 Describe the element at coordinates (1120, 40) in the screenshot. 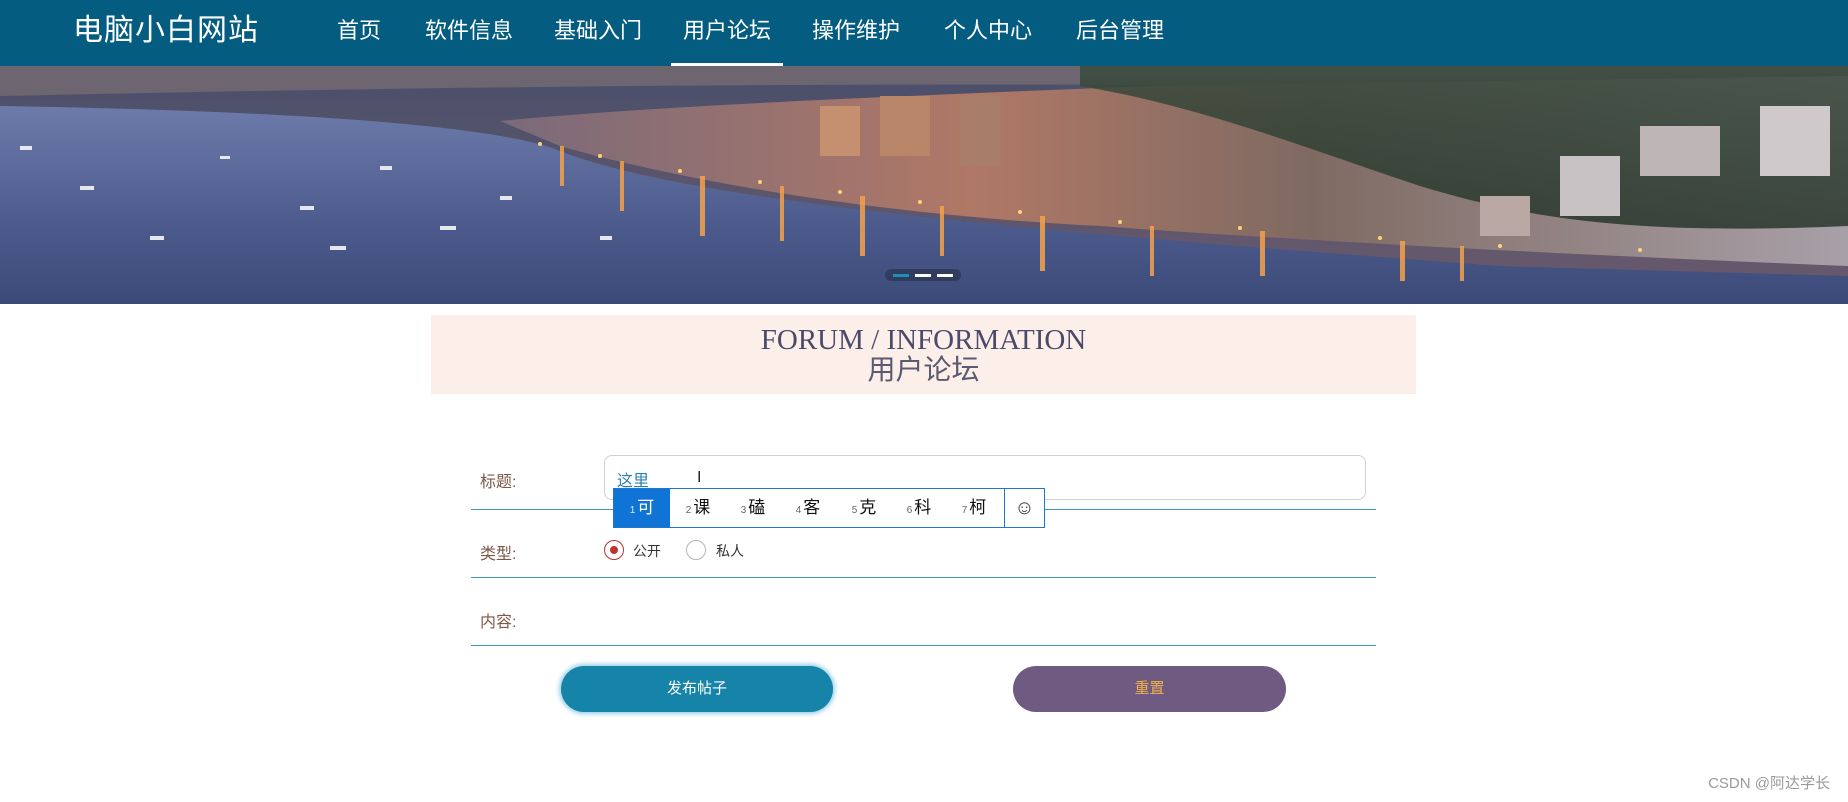

I see `nav-item-admin: 后台管理` at that location.